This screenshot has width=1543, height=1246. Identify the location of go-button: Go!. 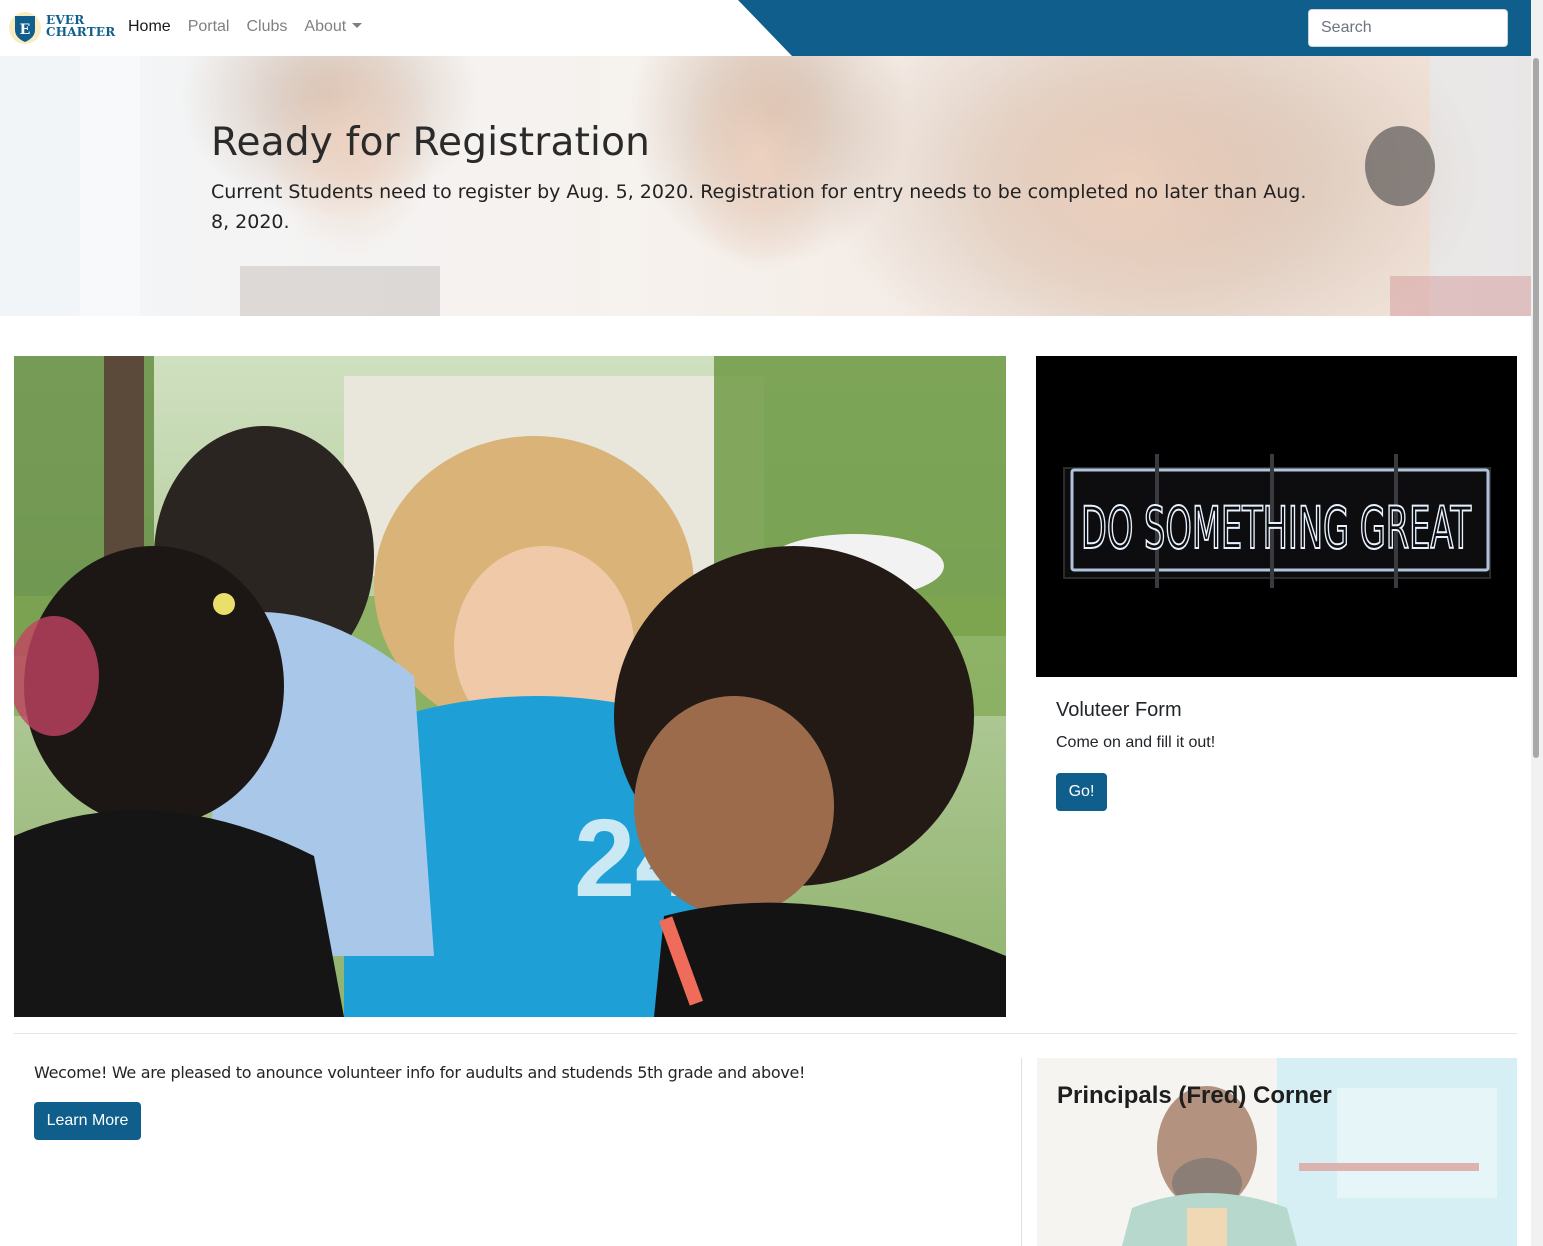
(1081, 792).